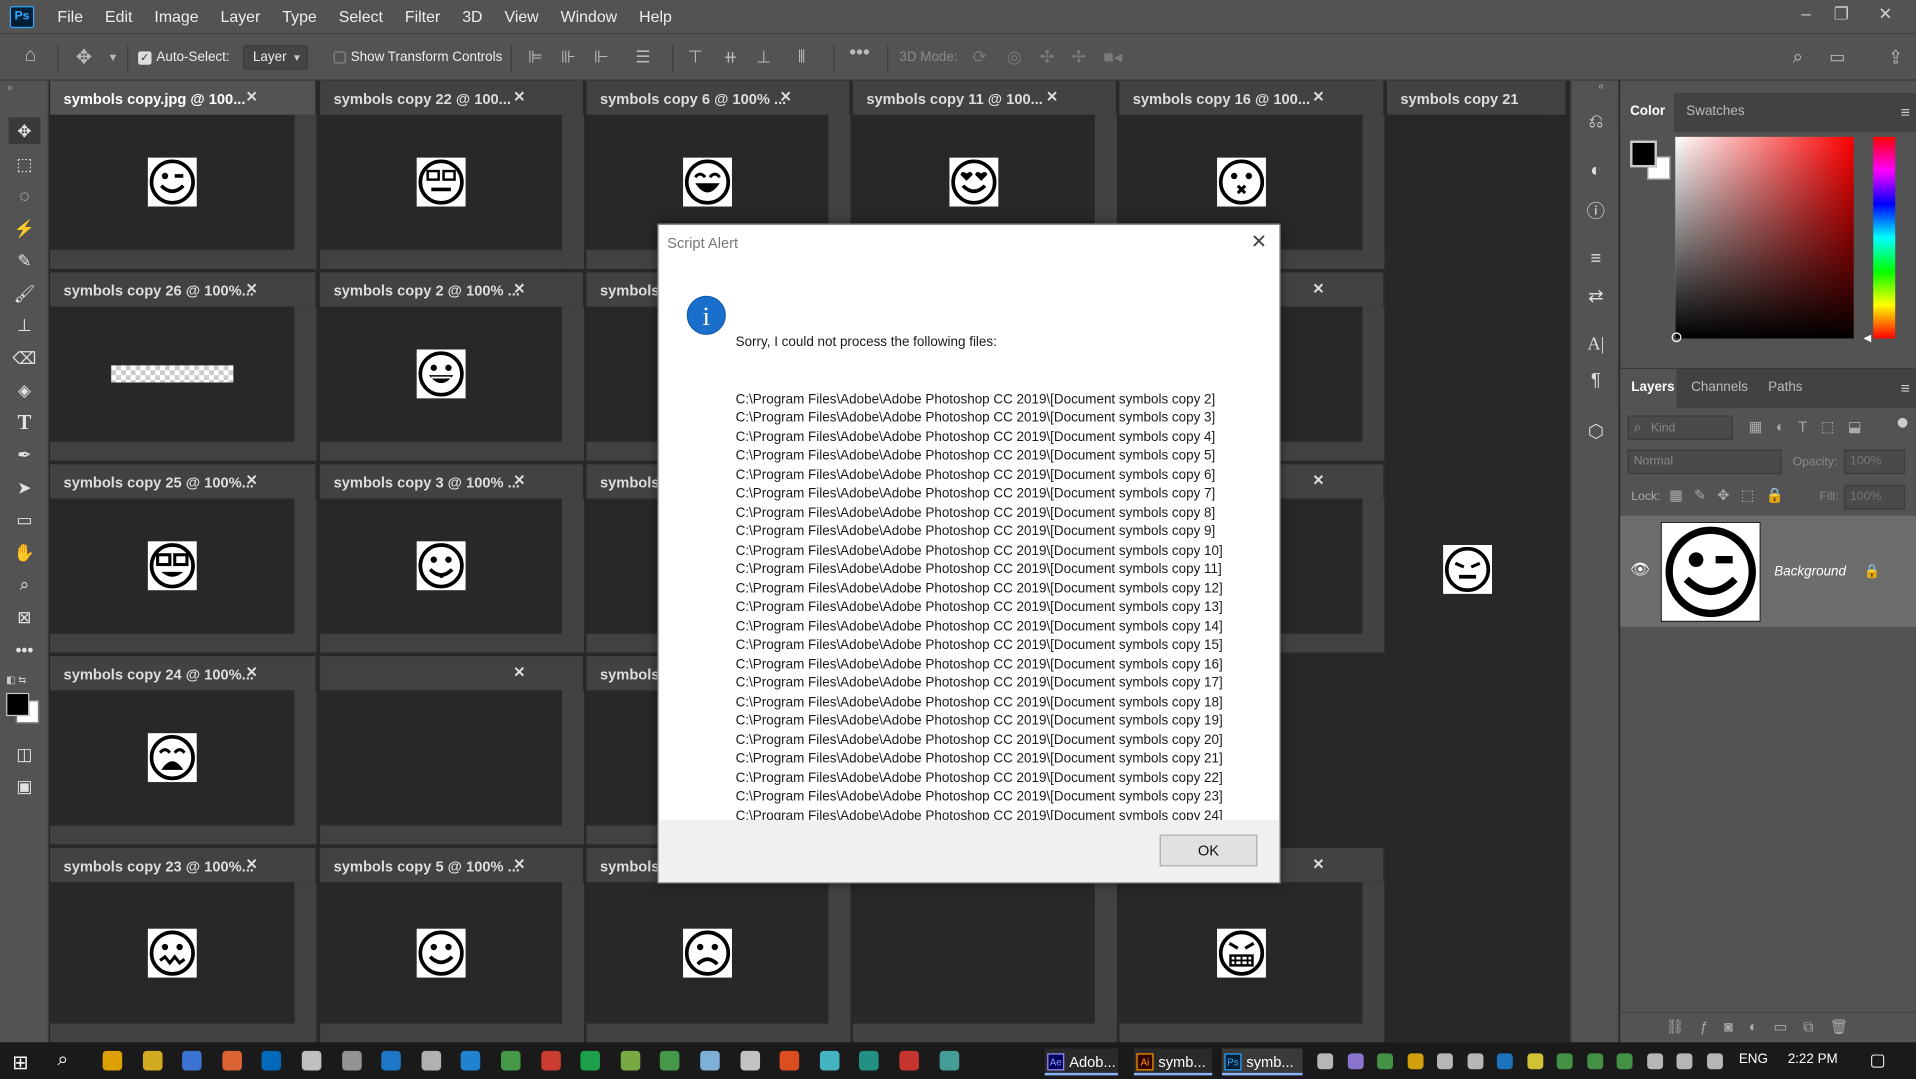 The height and width of the screenshot is (1079, 1916). I want to click on document-window: symbols copy 23 @ 100%... ✕, so click(183, 945).